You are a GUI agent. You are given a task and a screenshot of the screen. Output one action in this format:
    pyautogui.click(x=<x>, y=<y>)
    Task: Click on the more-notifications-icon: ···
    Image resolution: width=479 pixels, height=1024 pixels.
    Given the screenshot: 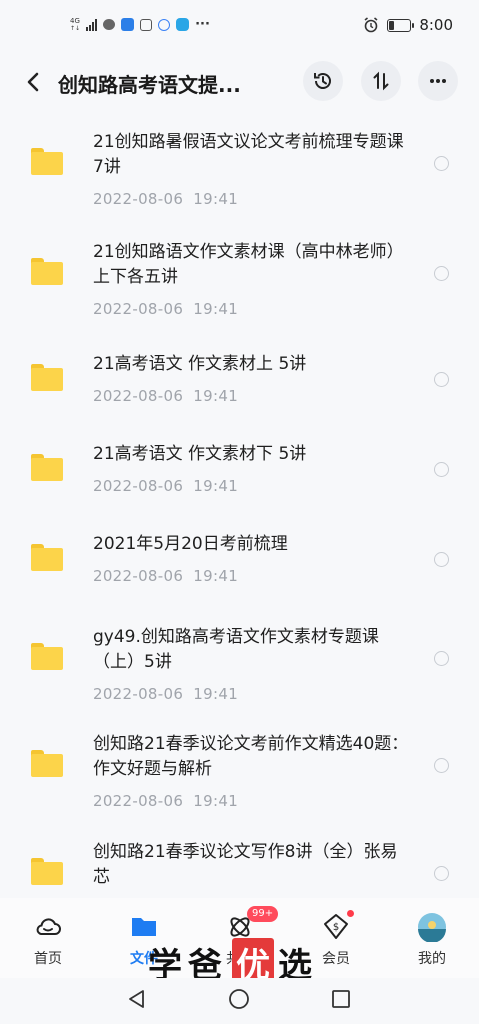 What is the action you would take?
    pyautogui.click(x=202, y=24)
    